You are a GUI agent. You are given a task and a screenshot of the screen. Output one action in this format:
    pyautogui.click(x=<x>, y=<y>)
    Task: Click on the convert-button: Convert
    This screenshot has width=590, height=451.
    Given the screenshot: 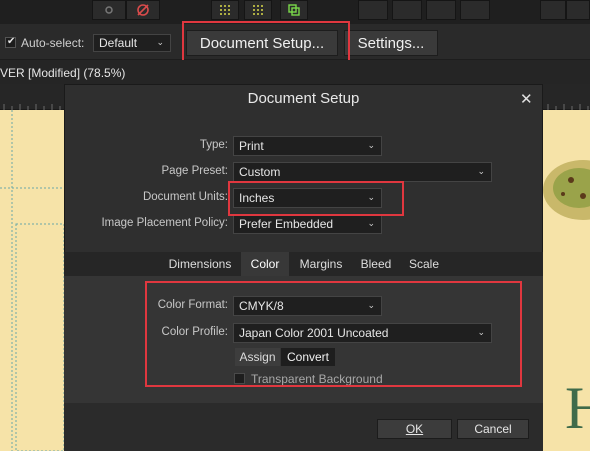 What is the action you would take?
    pyautogui.click(x=308, y=357)
    